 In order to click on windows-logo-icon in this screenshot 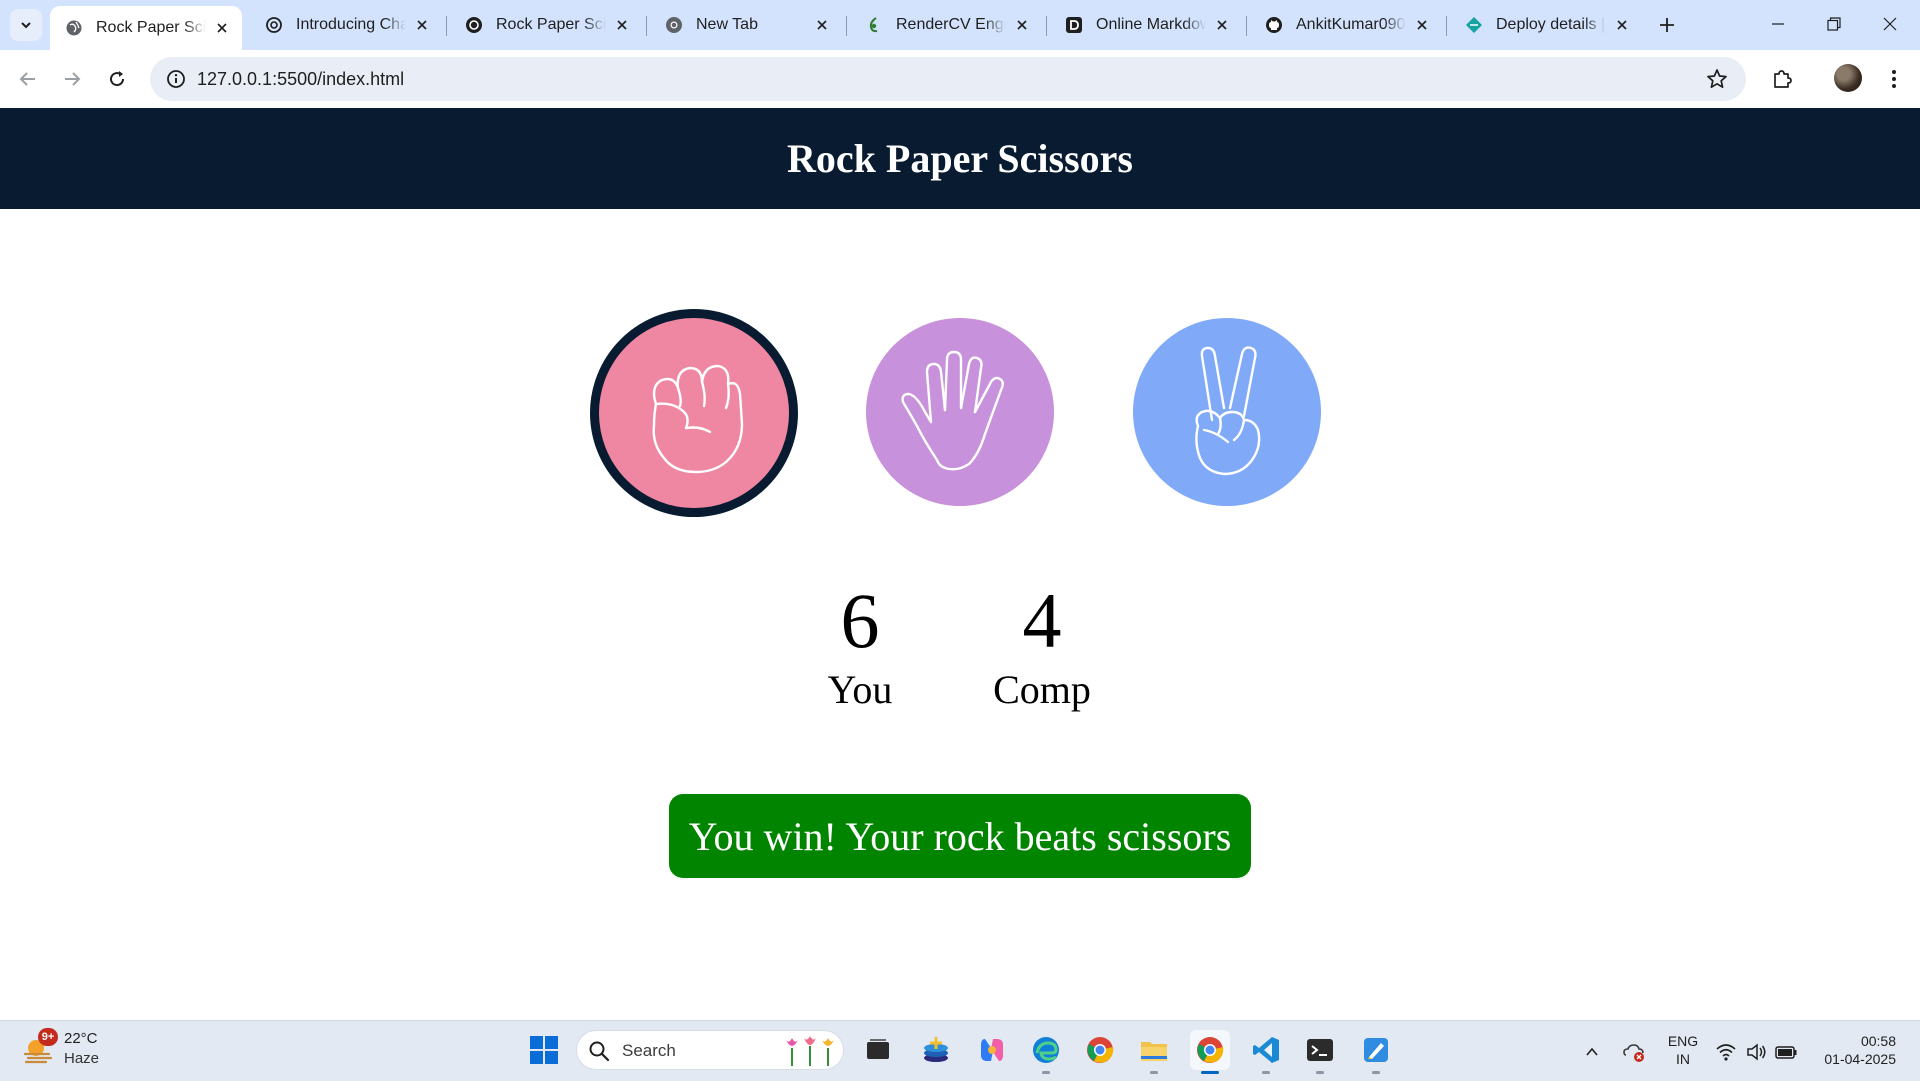, I will do `click(544, 1050)`.